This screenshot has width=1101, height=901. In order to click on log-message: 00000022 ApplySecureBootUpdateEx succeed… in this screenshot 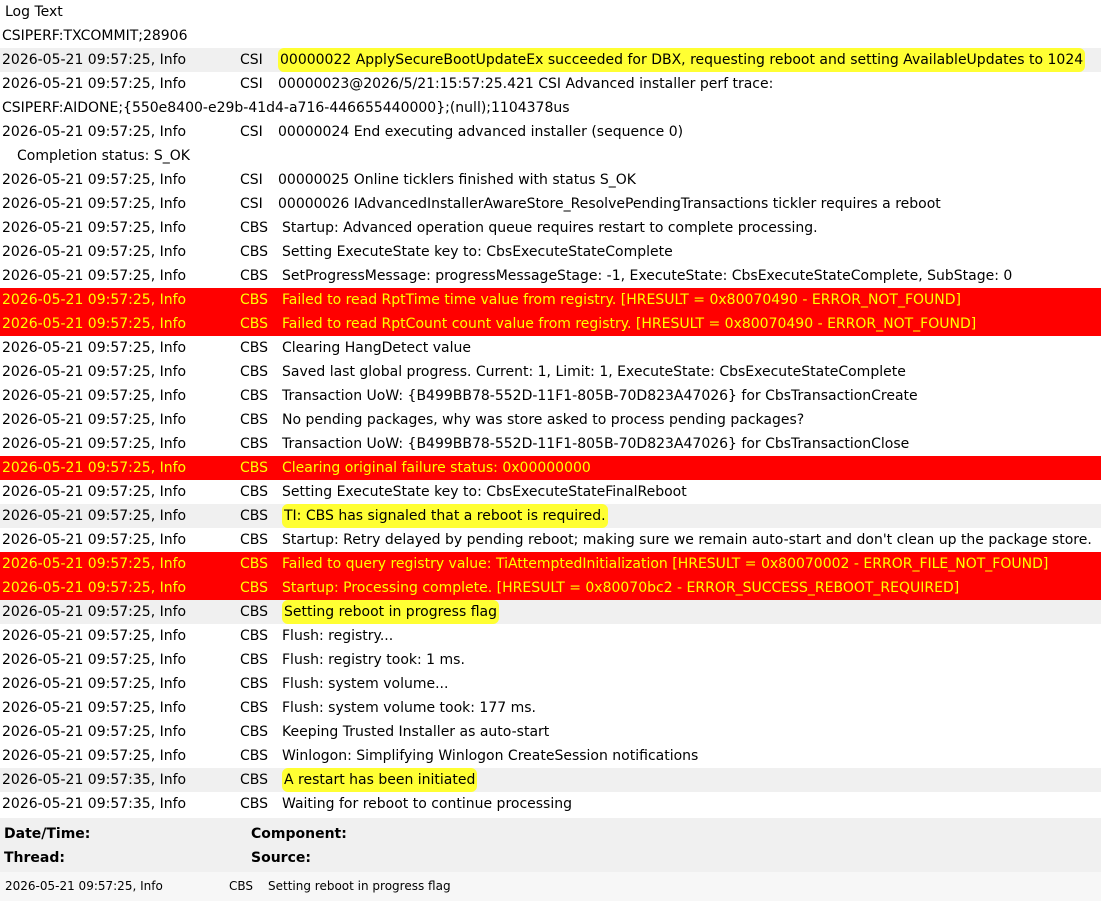, I will do `click(682, 60)`.